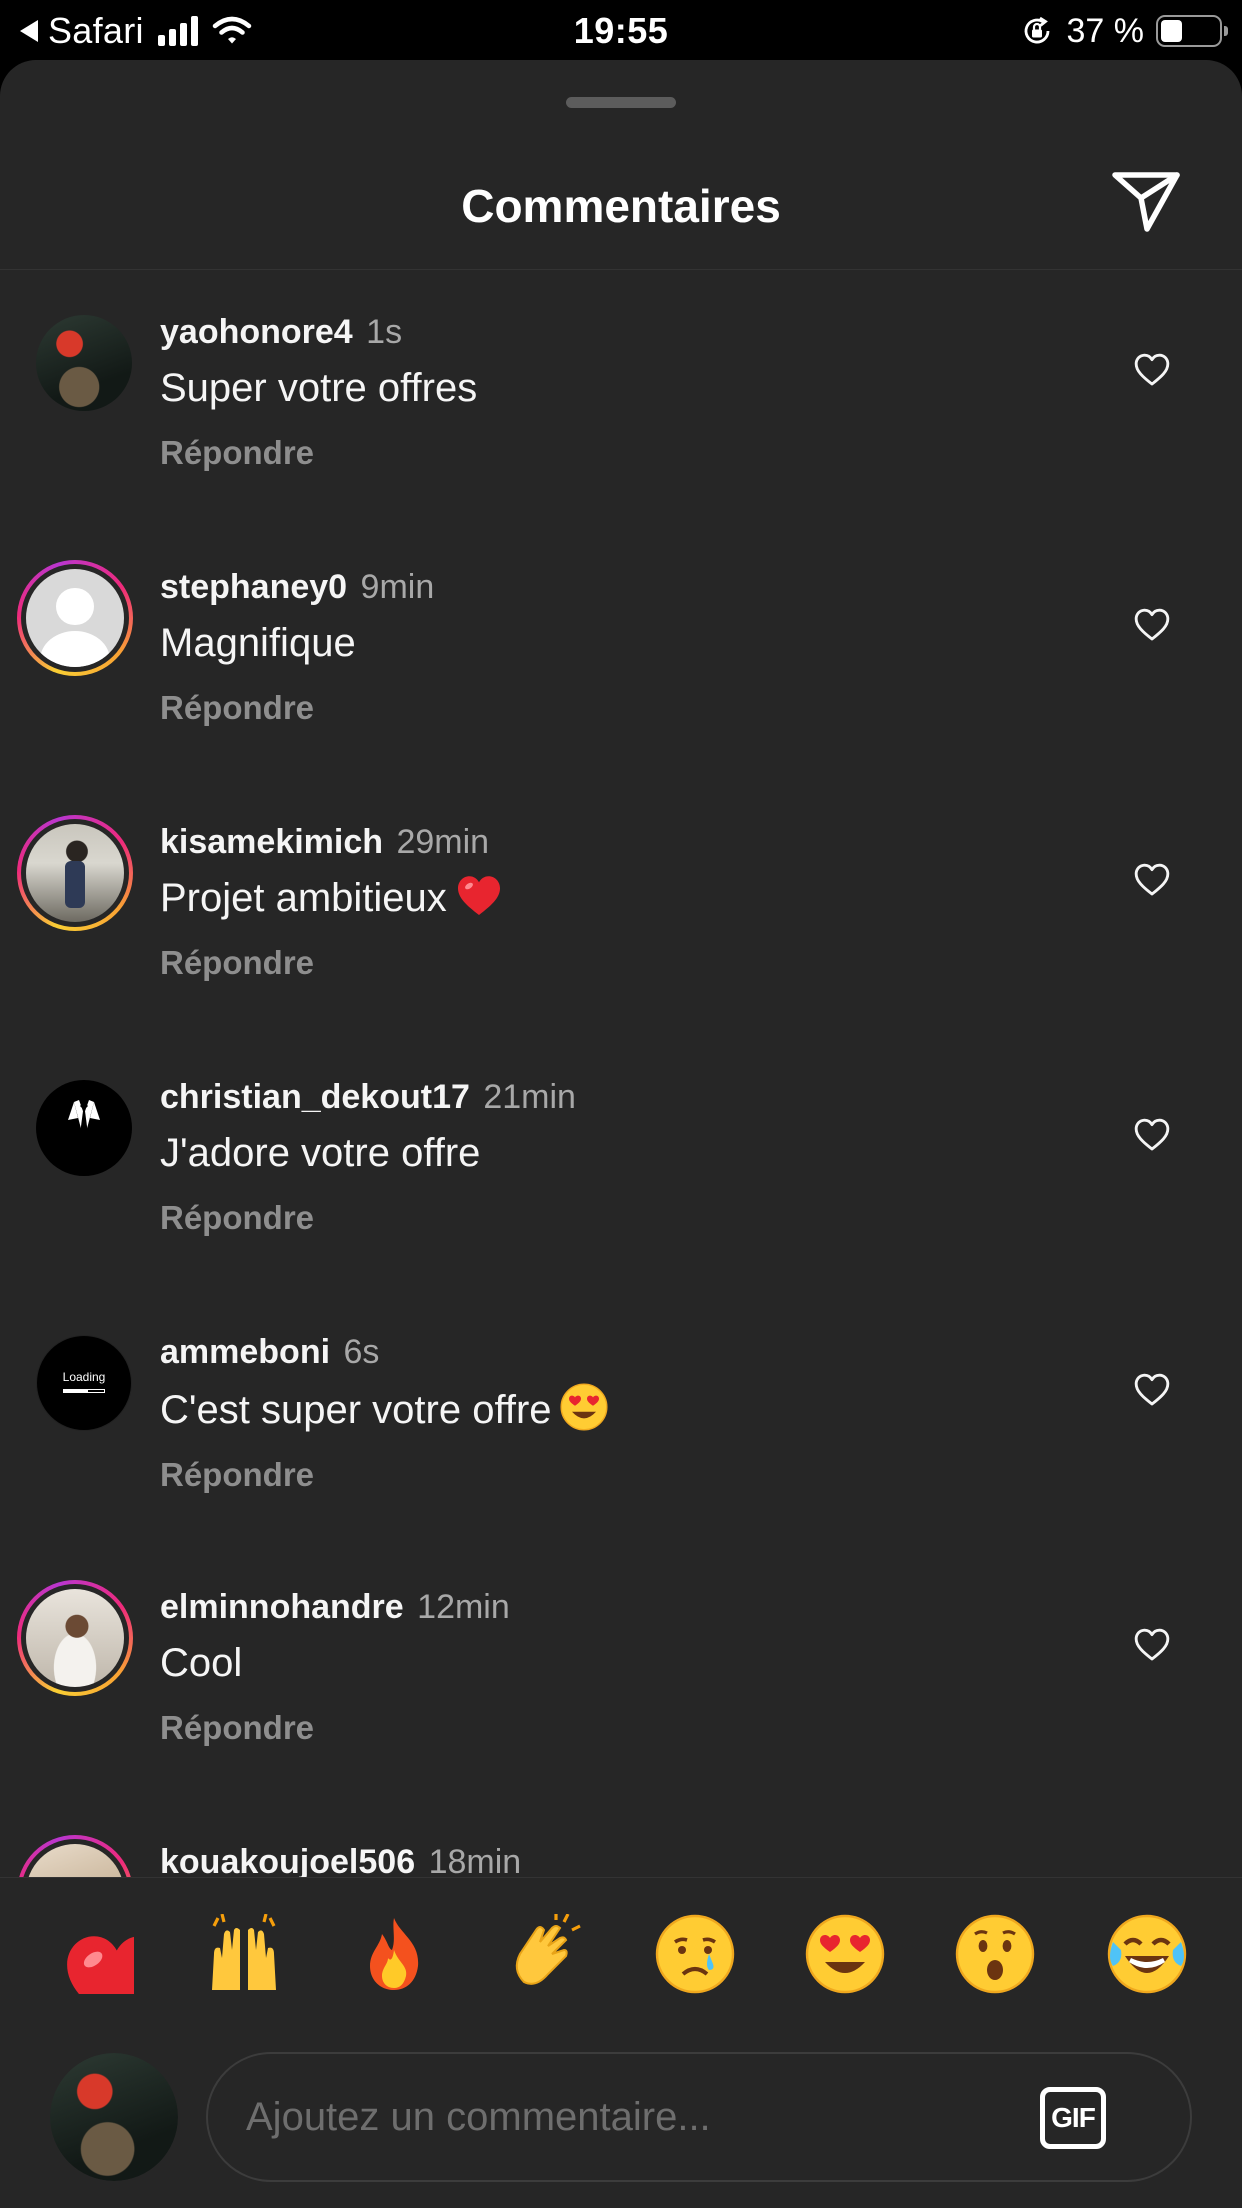 This screenshot has height=2208, width=1242. I want to click on heart-eyes-reaction-icon, so click(845, 1954).